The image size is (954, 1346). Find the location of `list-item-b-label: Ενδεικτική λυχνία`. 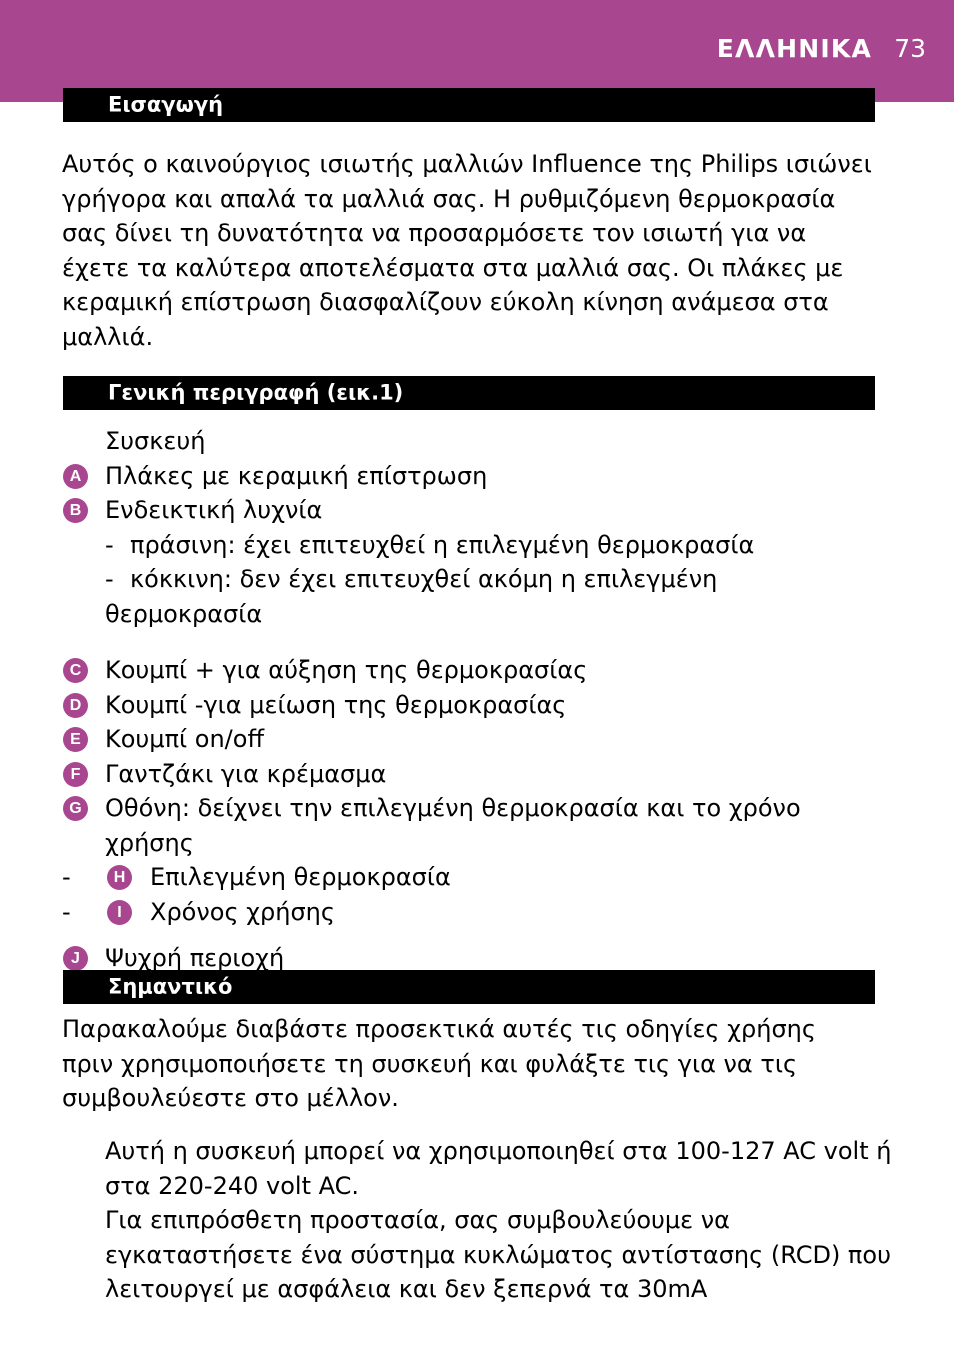

list-item-b-label: Ενδεικτική λυχνία is located at coordinates (214, 510).